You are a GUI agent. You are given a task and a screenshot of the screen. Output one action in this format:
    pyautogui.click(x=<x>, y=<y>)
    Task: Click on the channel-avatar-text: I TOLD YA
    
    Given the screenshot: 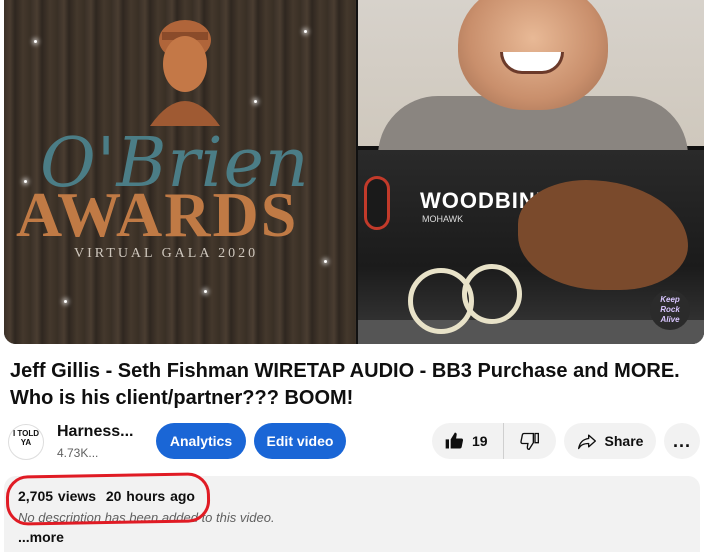 What is the action you would take?
    pyautogui.click(x=26, y=438)
    